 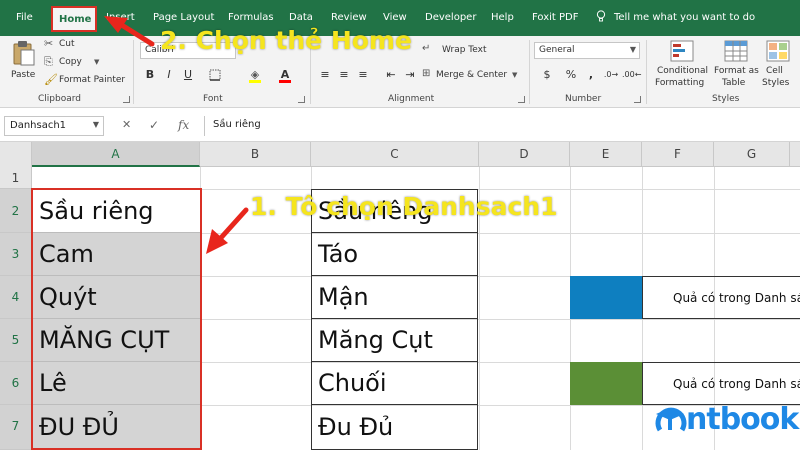 What do you see at coordinates (394, 254) in the screenshot?
I see `cell-c3: Táo` at bounding box center [394, 254].